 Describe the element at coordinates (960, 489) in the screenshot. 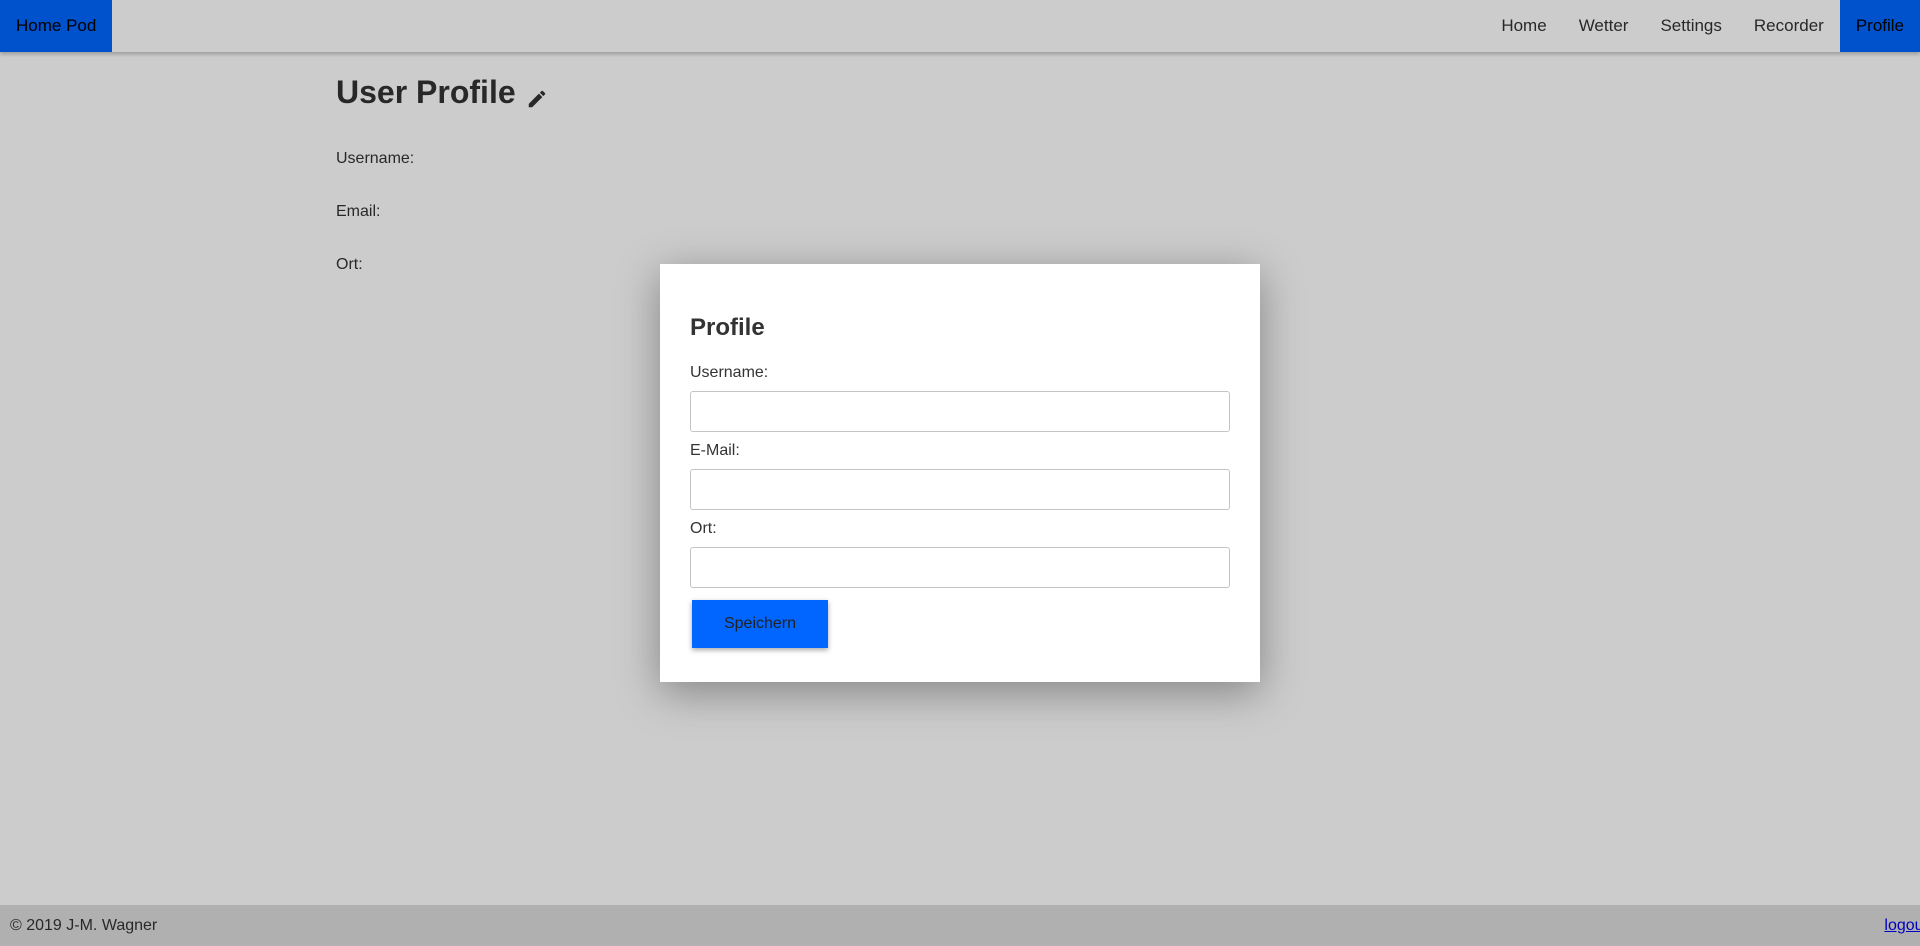

I see `email-input` at that location.